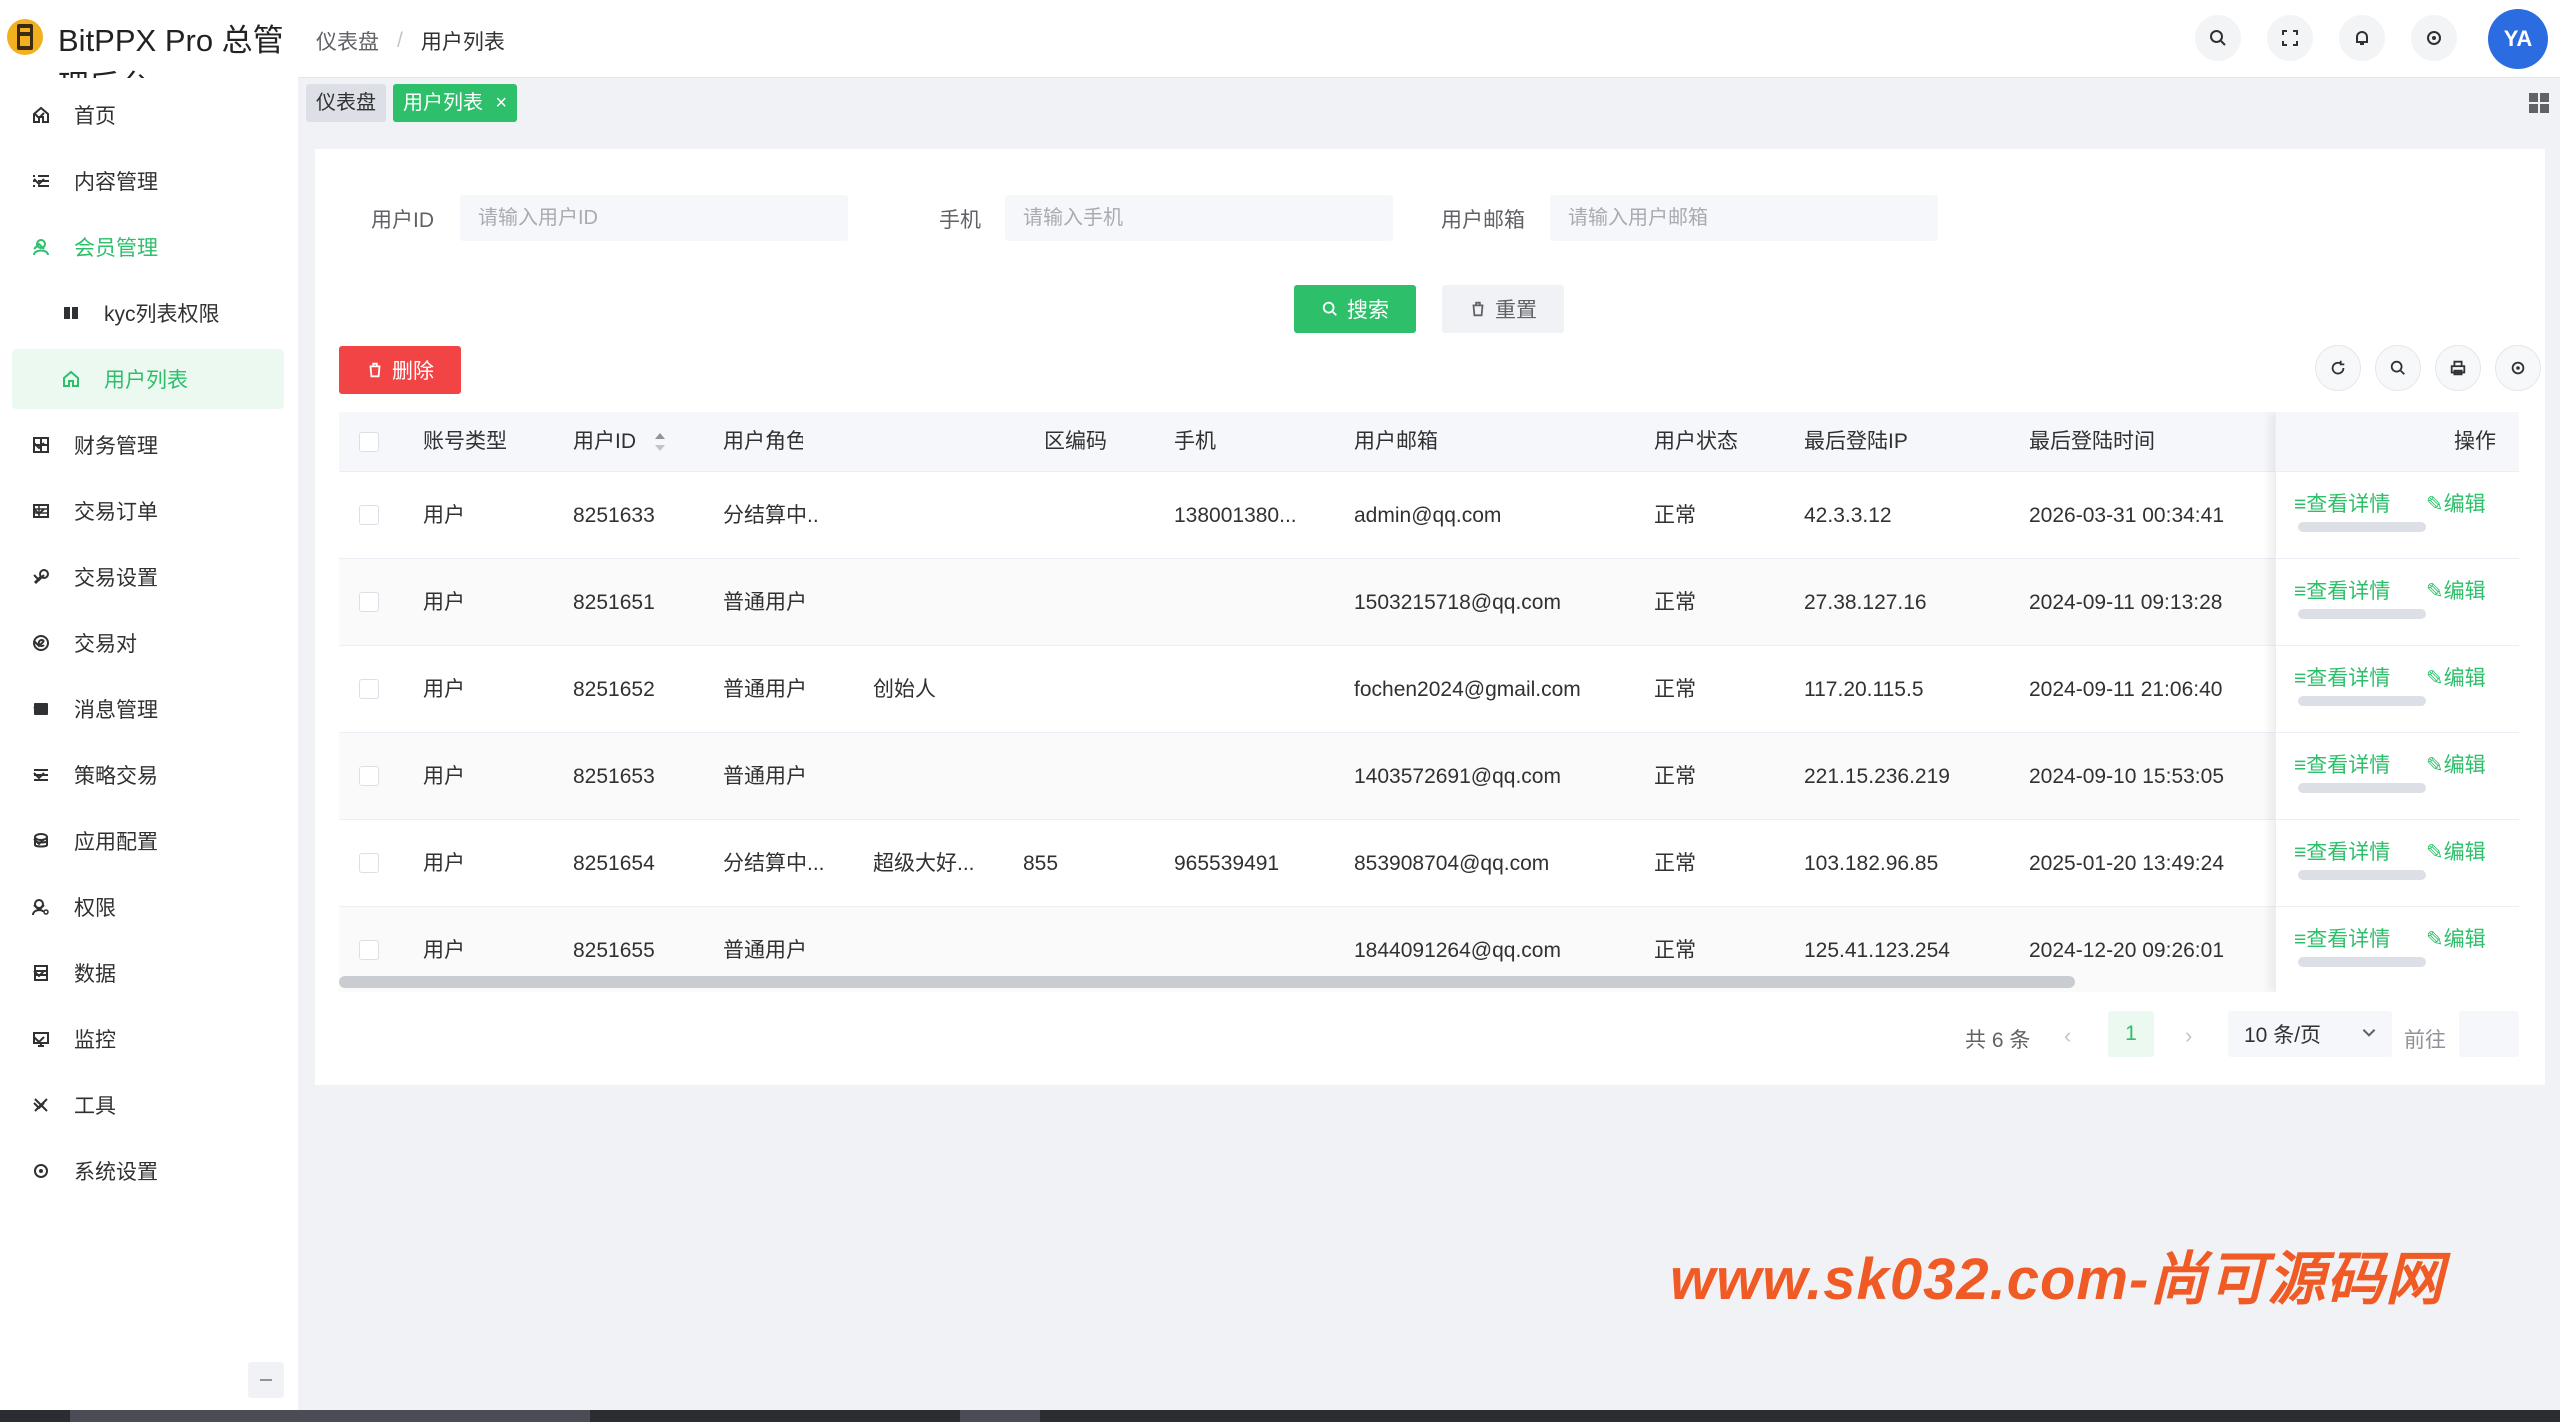  Describe the element at coordinates (2283, 1035) in the screenshot. I see `page-size-value: 10 条/页` at that location.